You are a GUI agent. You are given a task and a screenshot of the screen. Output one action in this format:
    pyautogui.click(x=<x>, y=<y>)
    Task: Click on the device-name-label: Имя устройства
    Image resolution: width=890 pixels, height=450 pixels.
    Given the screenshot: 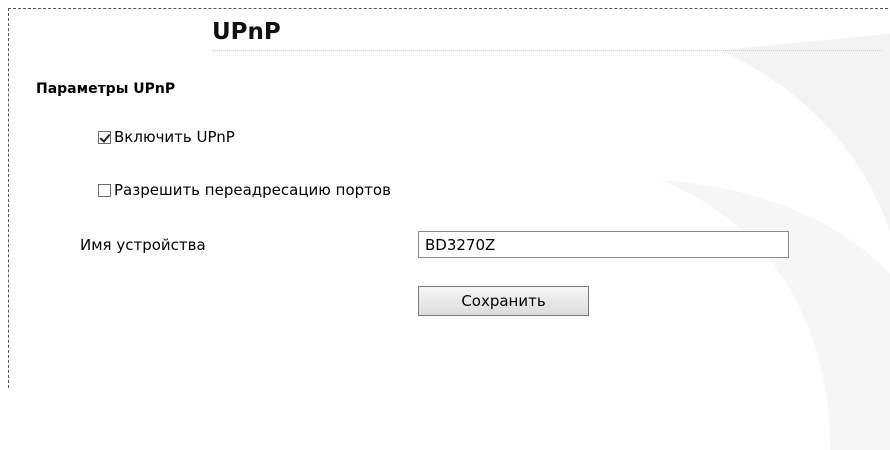 What is the action you would take?
    pyautogui.click(x=143, y=245)
    